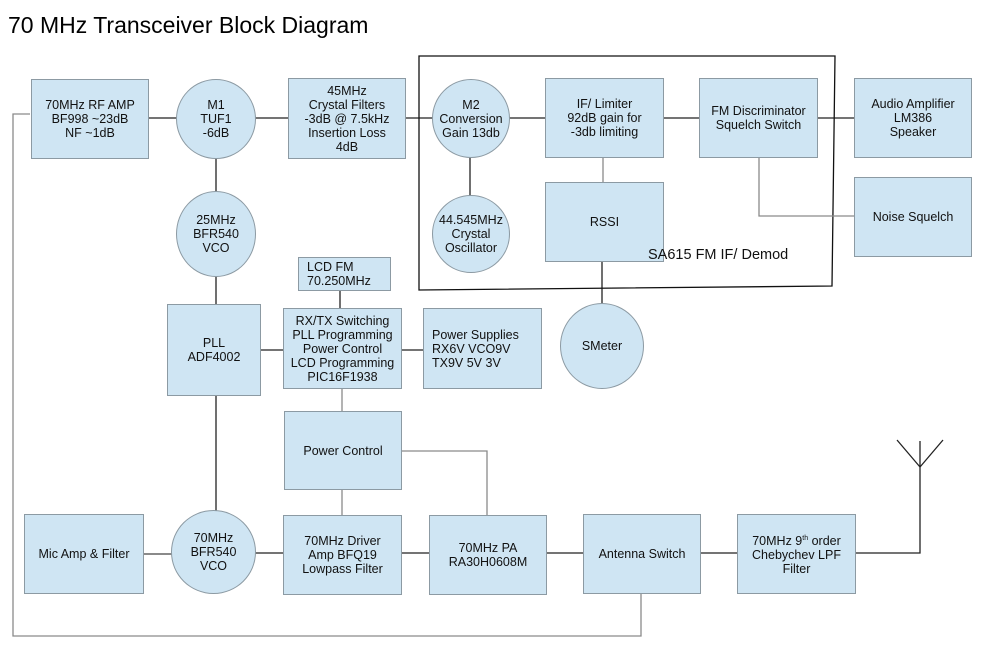 This screenshot has height=658, width=986. I want to click on power-amplifier-block: 70MHz PA RA30H0608M, so click(488, 555).